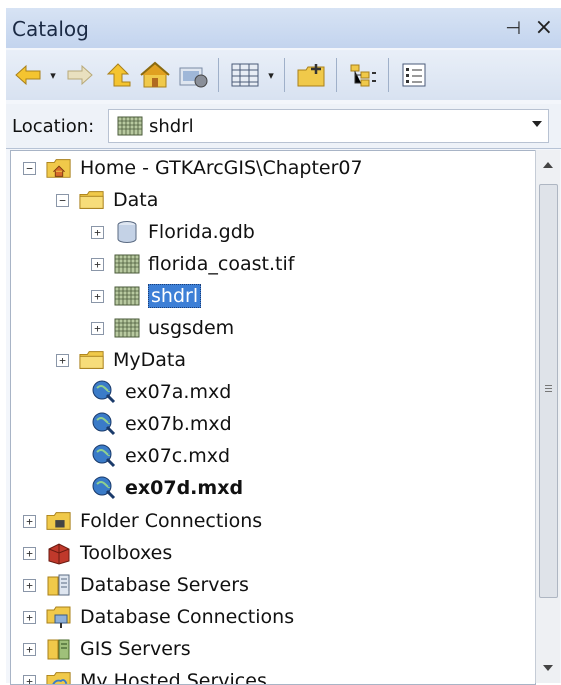 The height and width of the screenshot is (685, 561). I want to click on grip-icon, so click(548, 385).